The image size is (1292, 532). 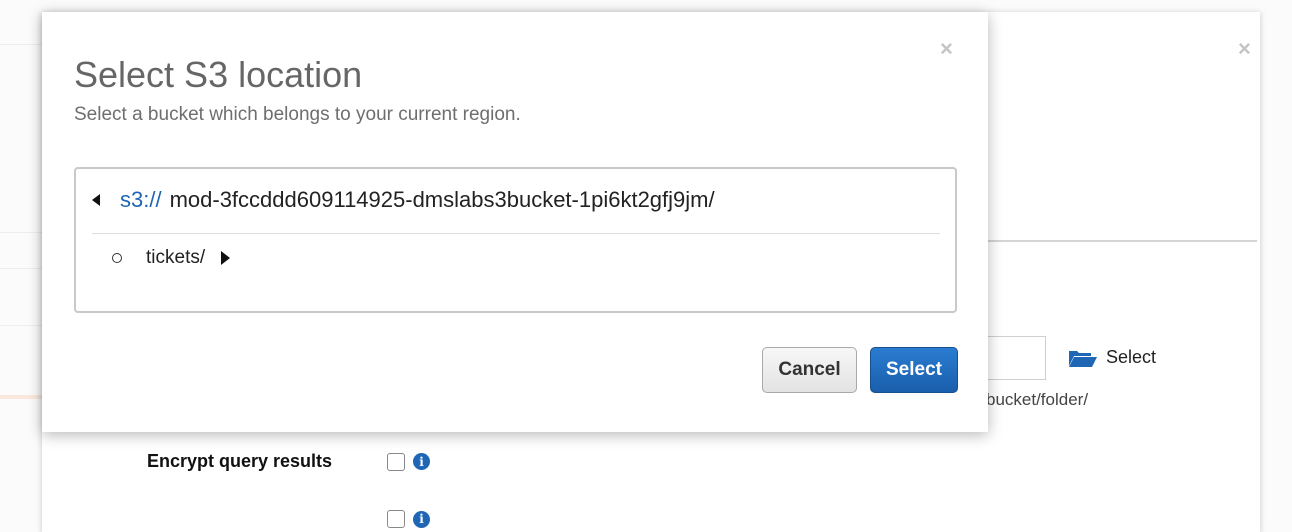 What do you see at coordinates (1121, 241) in the screenshot?
I see `underlying-divider` at bounding box center [1121, 241].